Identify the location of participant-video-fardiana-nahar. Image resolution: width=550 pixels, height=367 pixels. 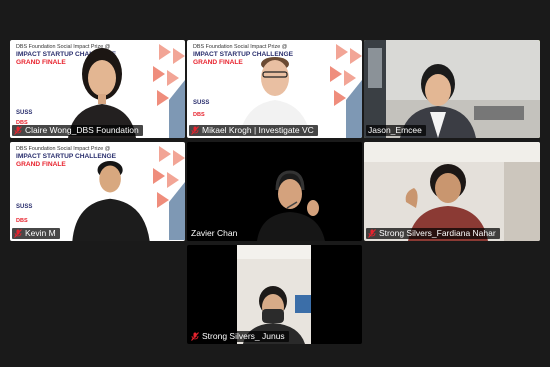
(452, 191).